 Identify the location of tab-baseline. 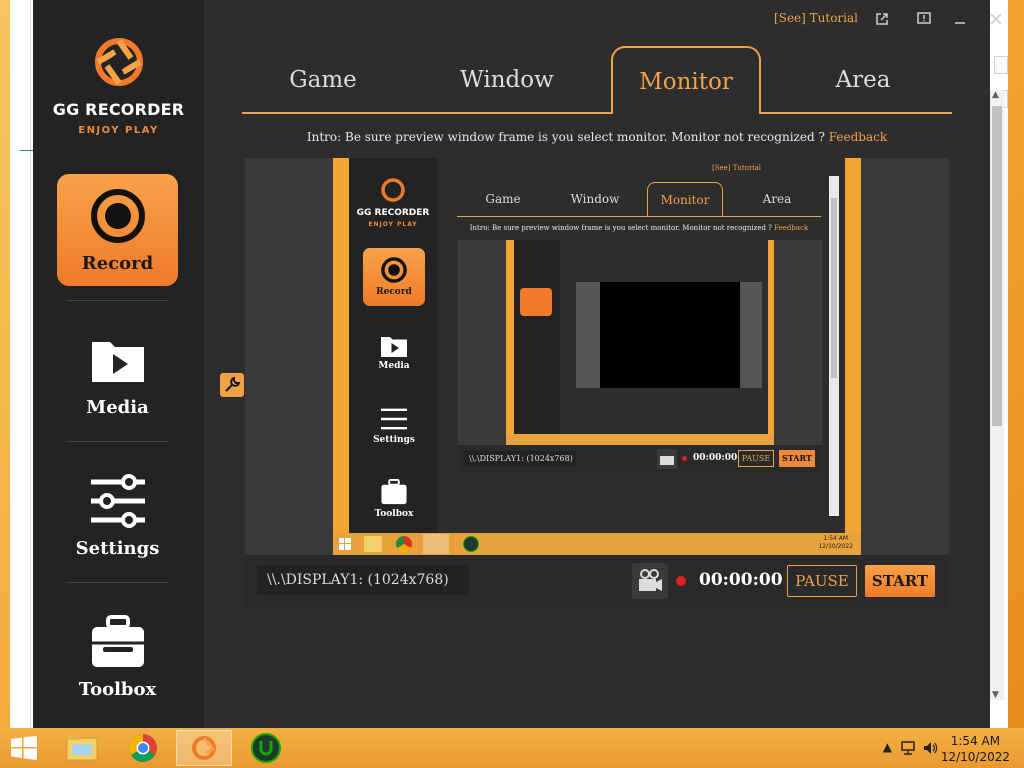
(597, 113).